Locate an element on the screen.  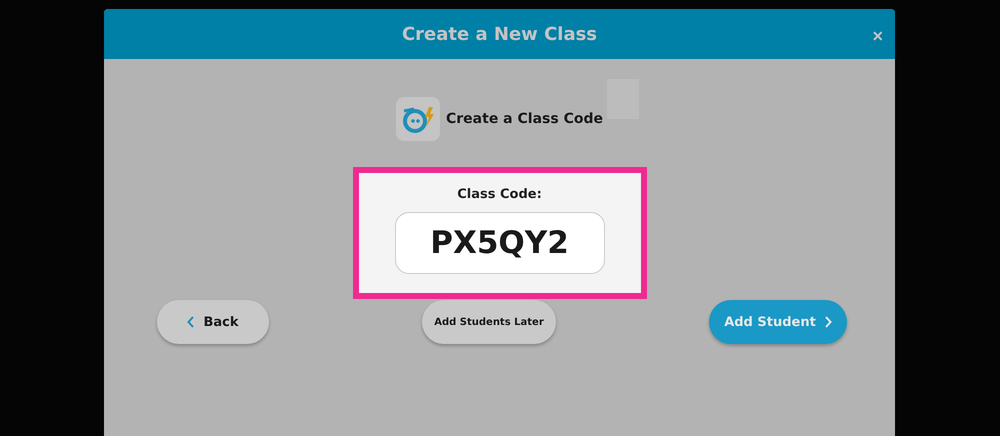
chevron-left-icon is located at coordinates (191, 322).